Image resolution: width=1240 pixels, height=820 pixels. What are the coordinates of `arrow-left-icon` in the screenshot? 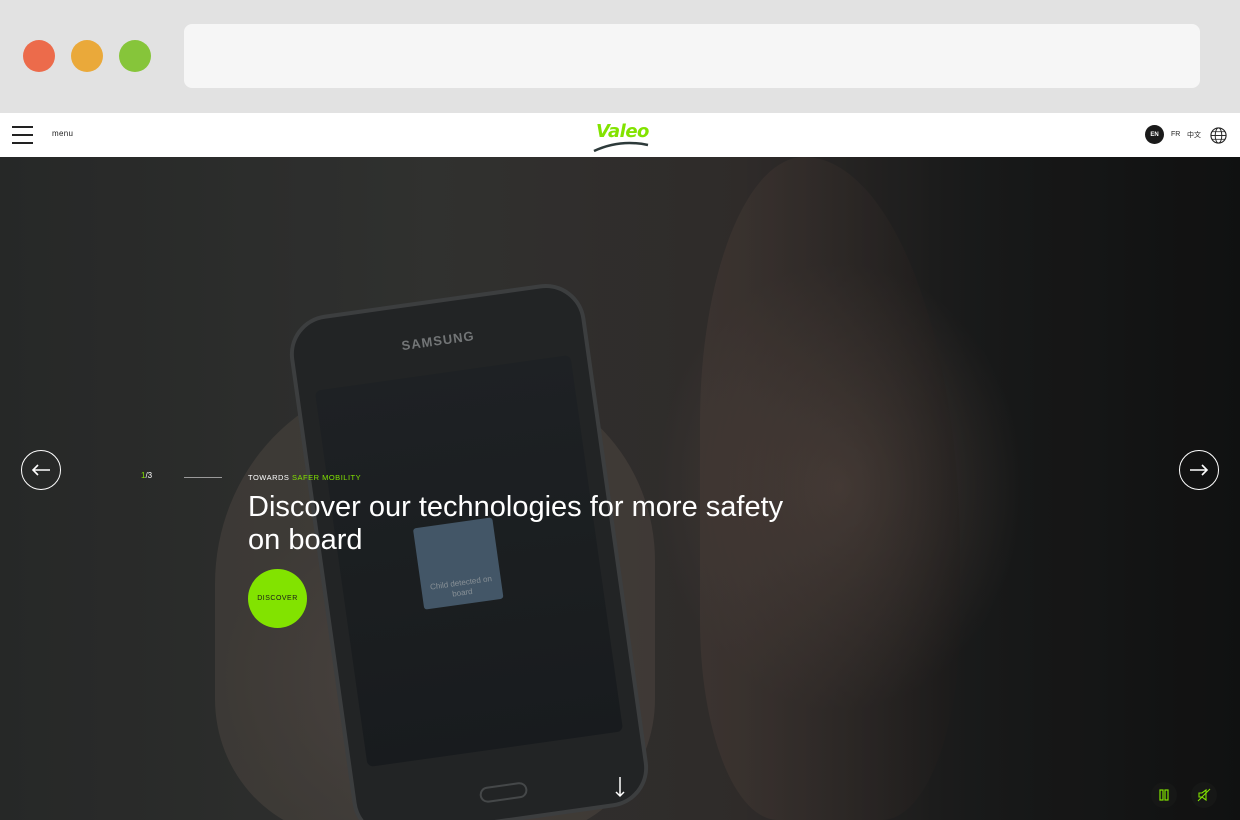 It's located at (40, 470).